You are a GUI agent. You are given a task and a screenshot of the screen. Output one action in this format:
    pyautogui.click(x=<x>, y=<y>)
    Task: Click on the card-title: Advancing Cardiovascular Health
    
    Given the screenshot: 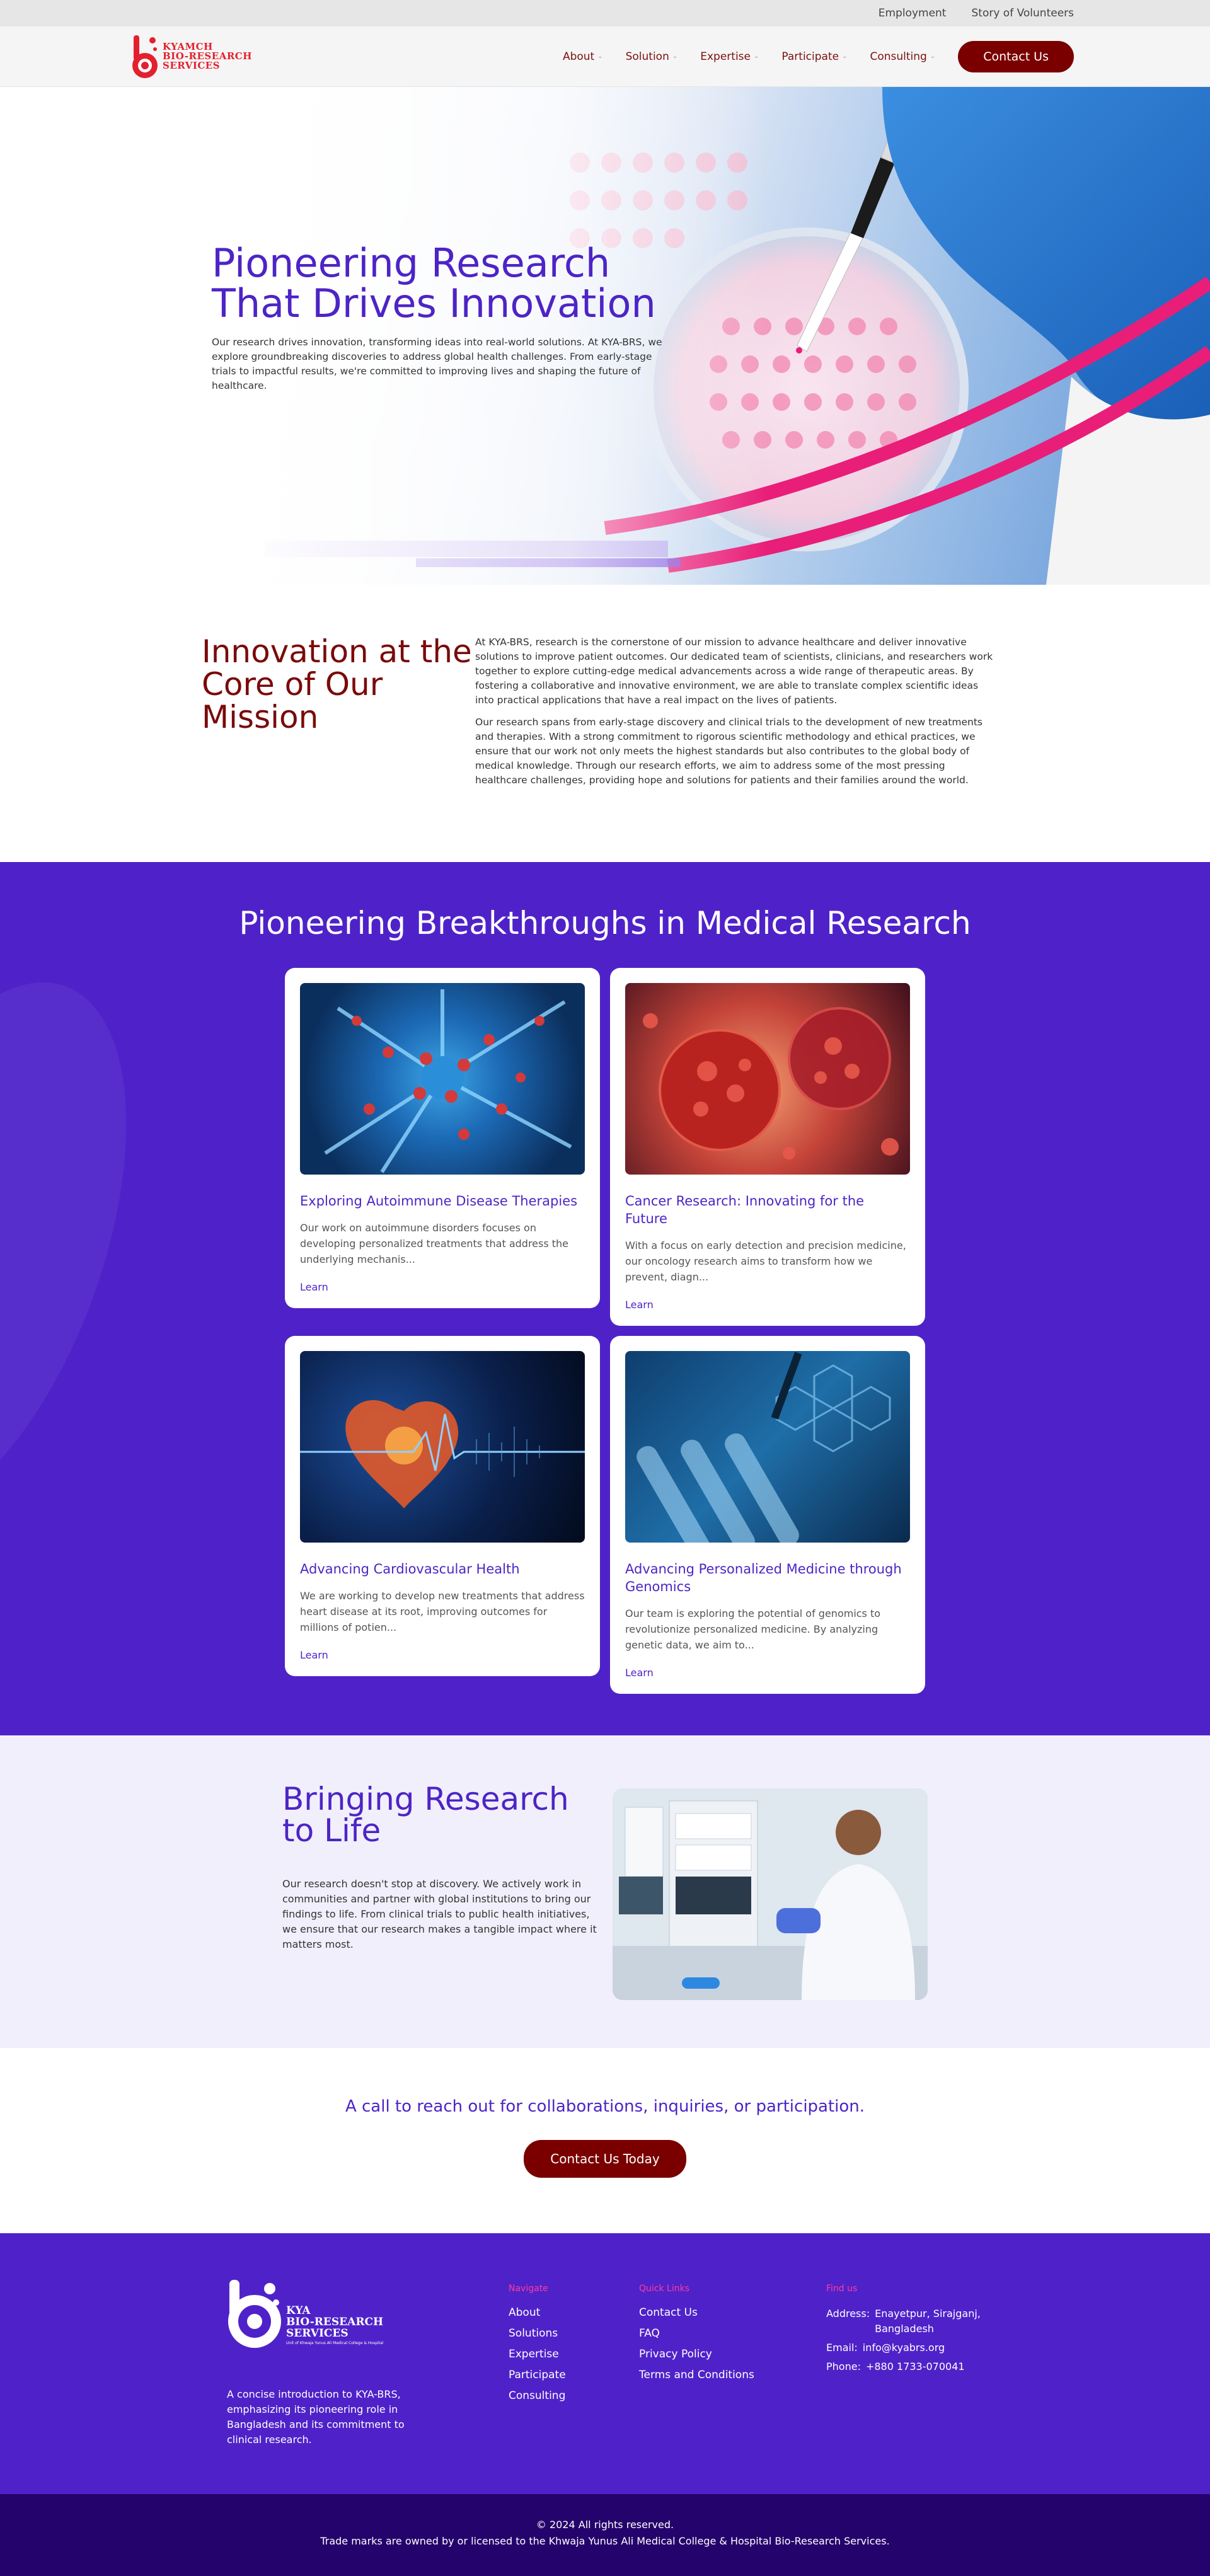 What is the action you would take?
    pyautogui.click(x=410, y=1569)
    